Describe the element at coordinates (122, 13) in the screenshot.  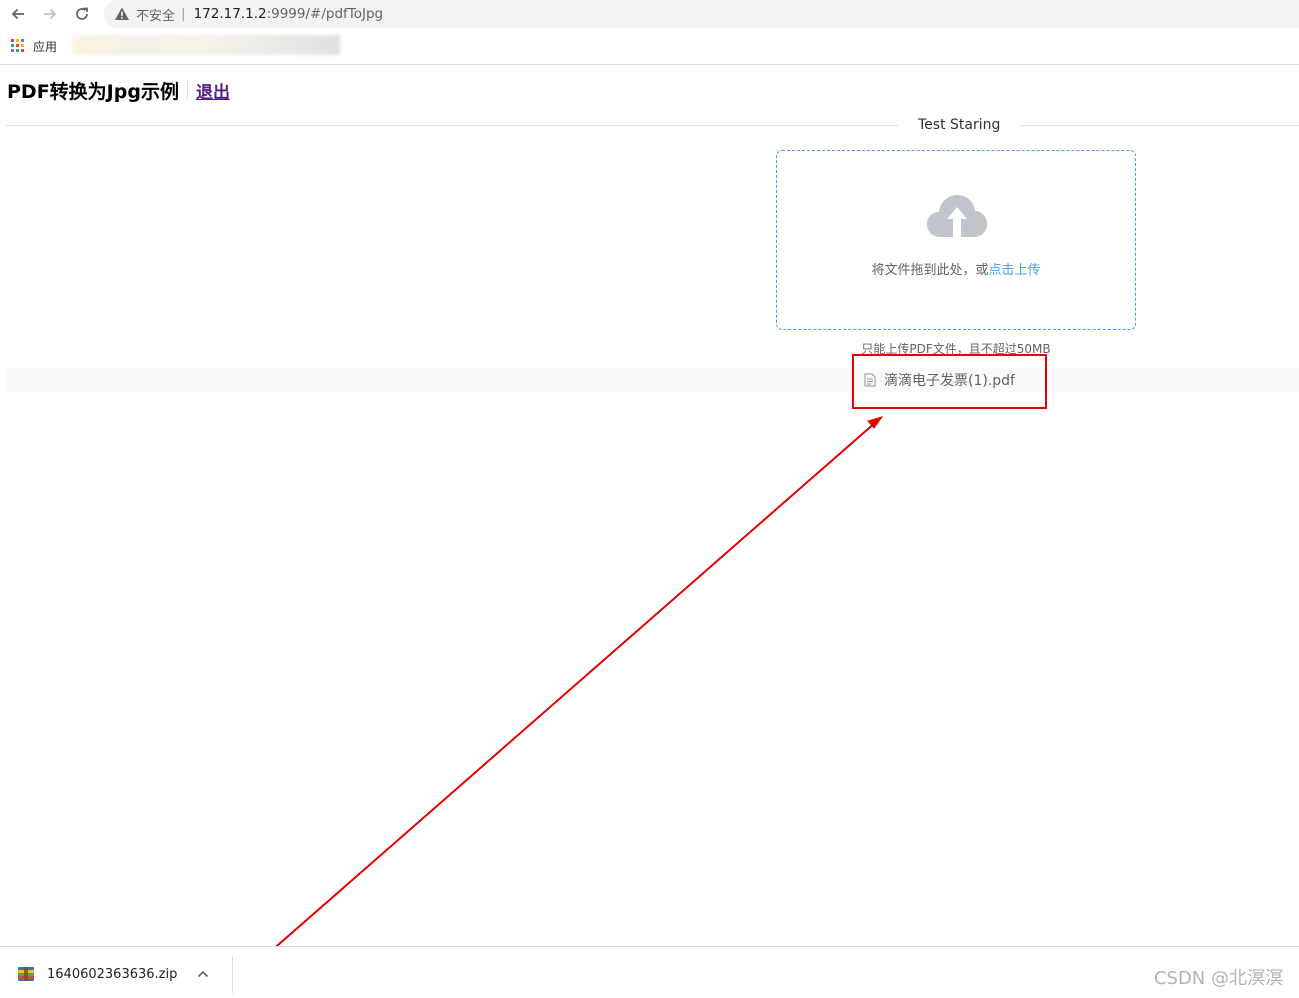
I see `warning-triangle-icon` at that location.